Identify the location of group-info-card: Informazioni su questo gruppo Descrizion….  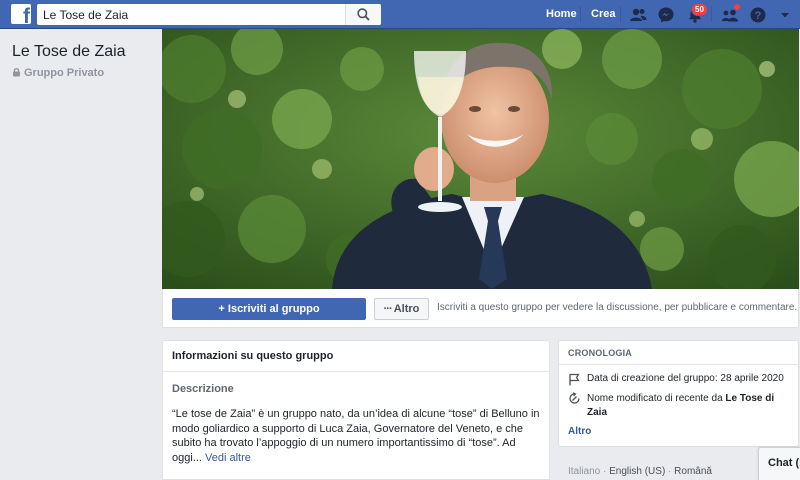
(356, 410).